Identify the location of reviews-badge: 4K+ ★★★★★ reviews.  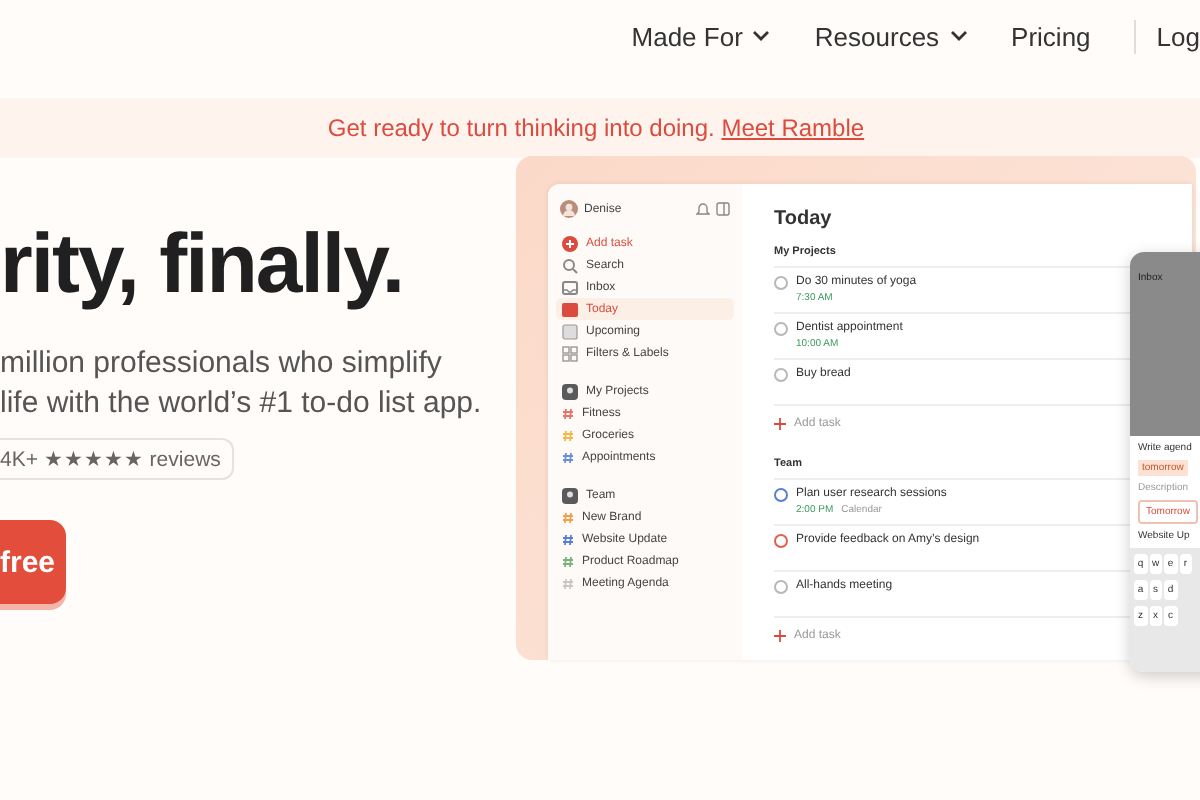
(117, 459).